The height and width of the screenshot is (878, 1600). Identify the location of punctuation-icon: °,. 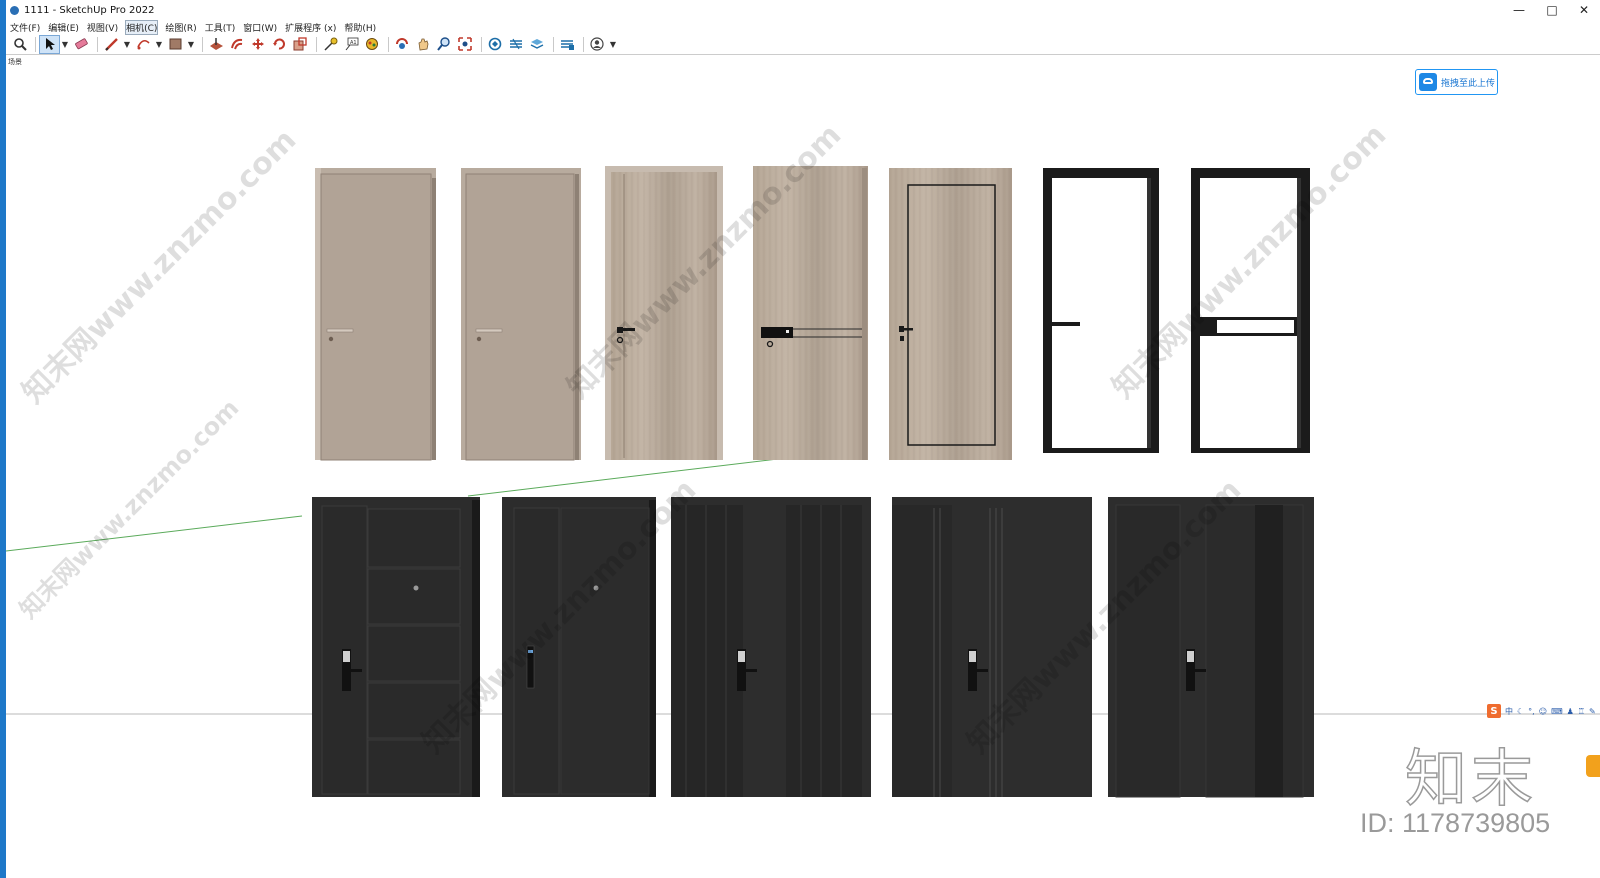
(1531, 711).